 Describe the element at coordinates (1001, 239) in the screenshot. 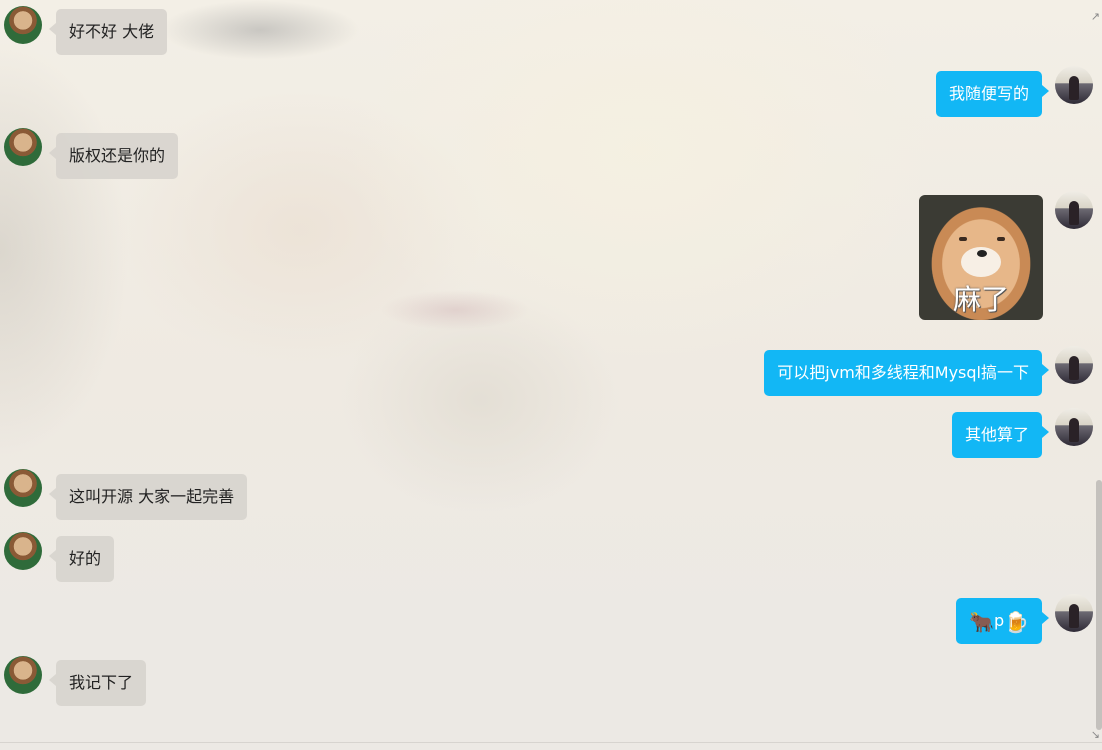

I see `dog-eye-right` at that location.